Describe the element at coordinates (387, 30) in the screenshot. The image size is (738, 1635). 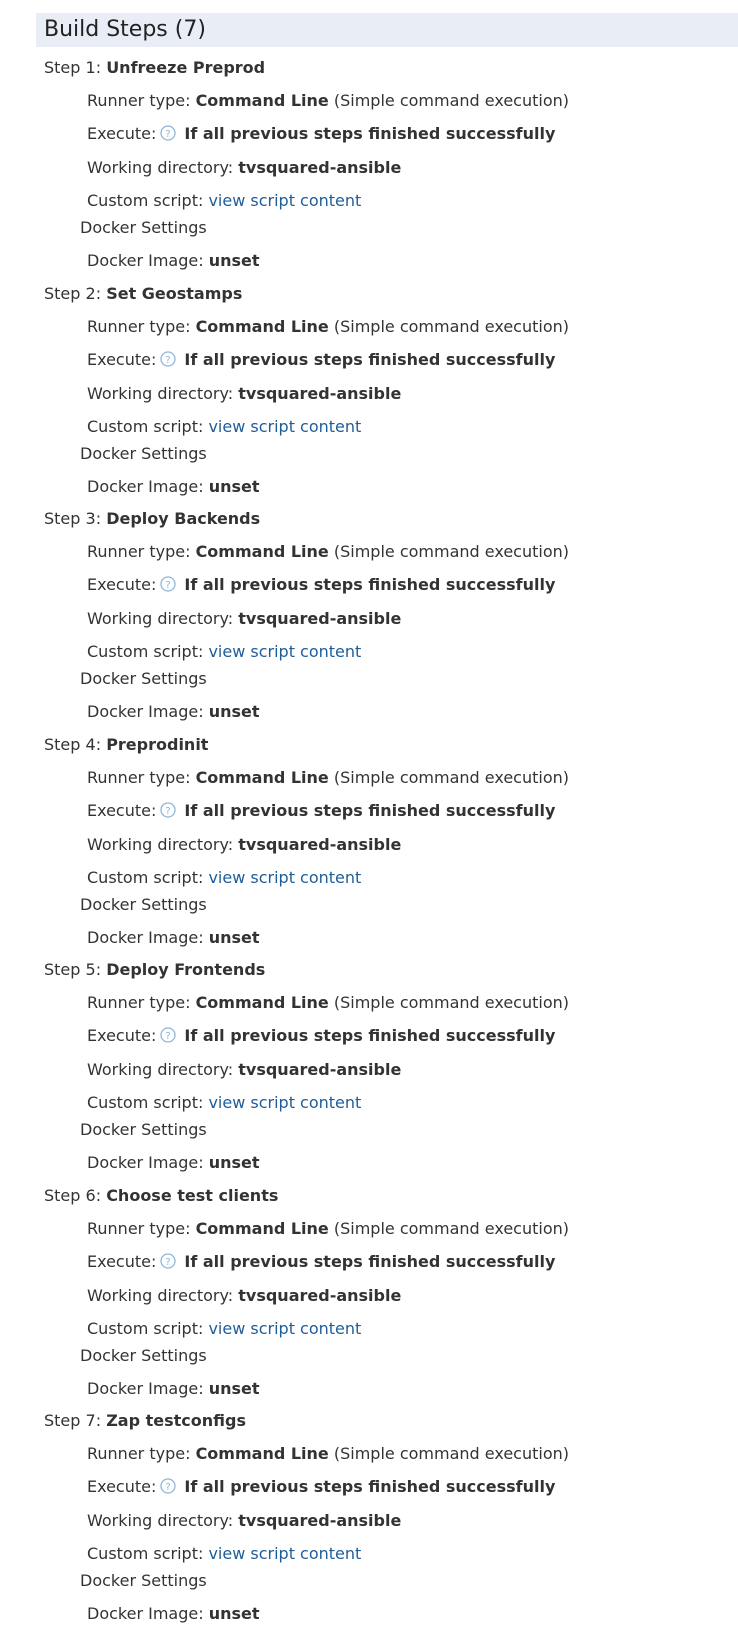
I see `build-steps-header: Build Steps (7)` at that location.